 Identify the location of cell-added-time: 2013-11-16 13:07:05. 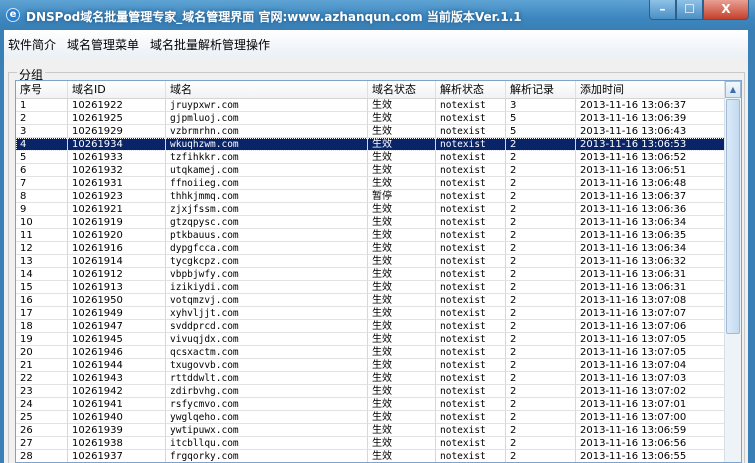
(653, 352).